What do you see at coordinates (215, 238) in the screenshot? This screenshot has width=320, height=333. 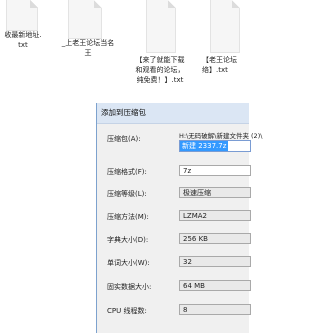 I see `dictionary-select: 256 KB` at bounding box center [215, 238].